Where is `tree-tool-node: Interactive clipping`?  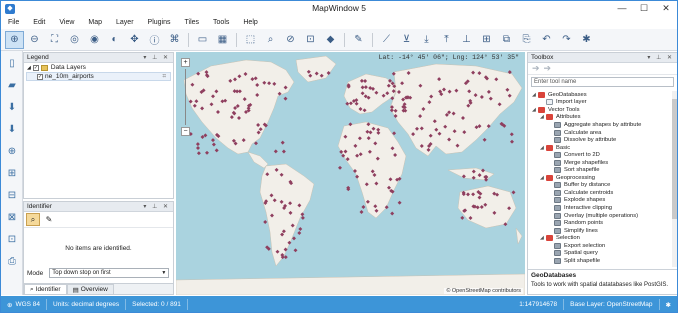 tree-tool-node: Interactive clipping is located at coordinates (601, 208).